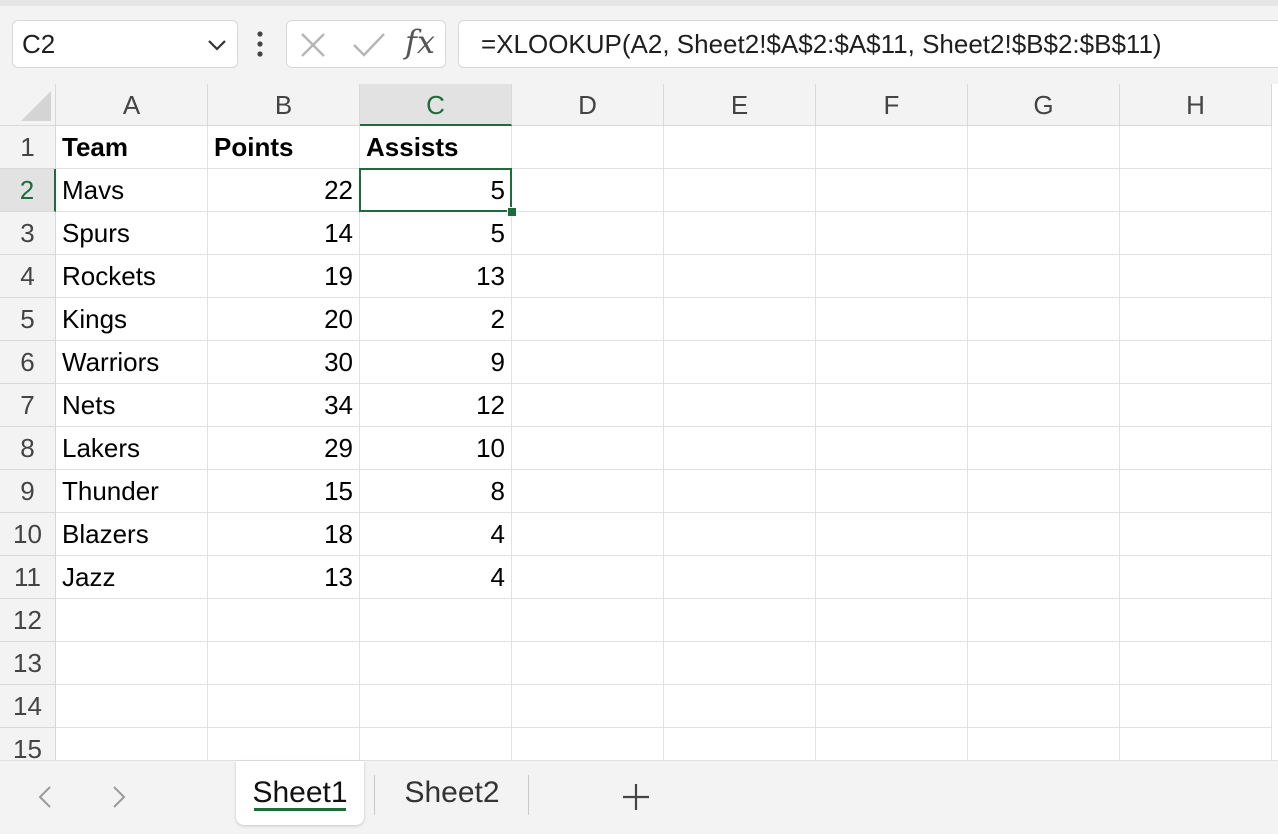  Describe the element at coordinates (740, 577) in the screenshot. I see `cell-e11` at that location.